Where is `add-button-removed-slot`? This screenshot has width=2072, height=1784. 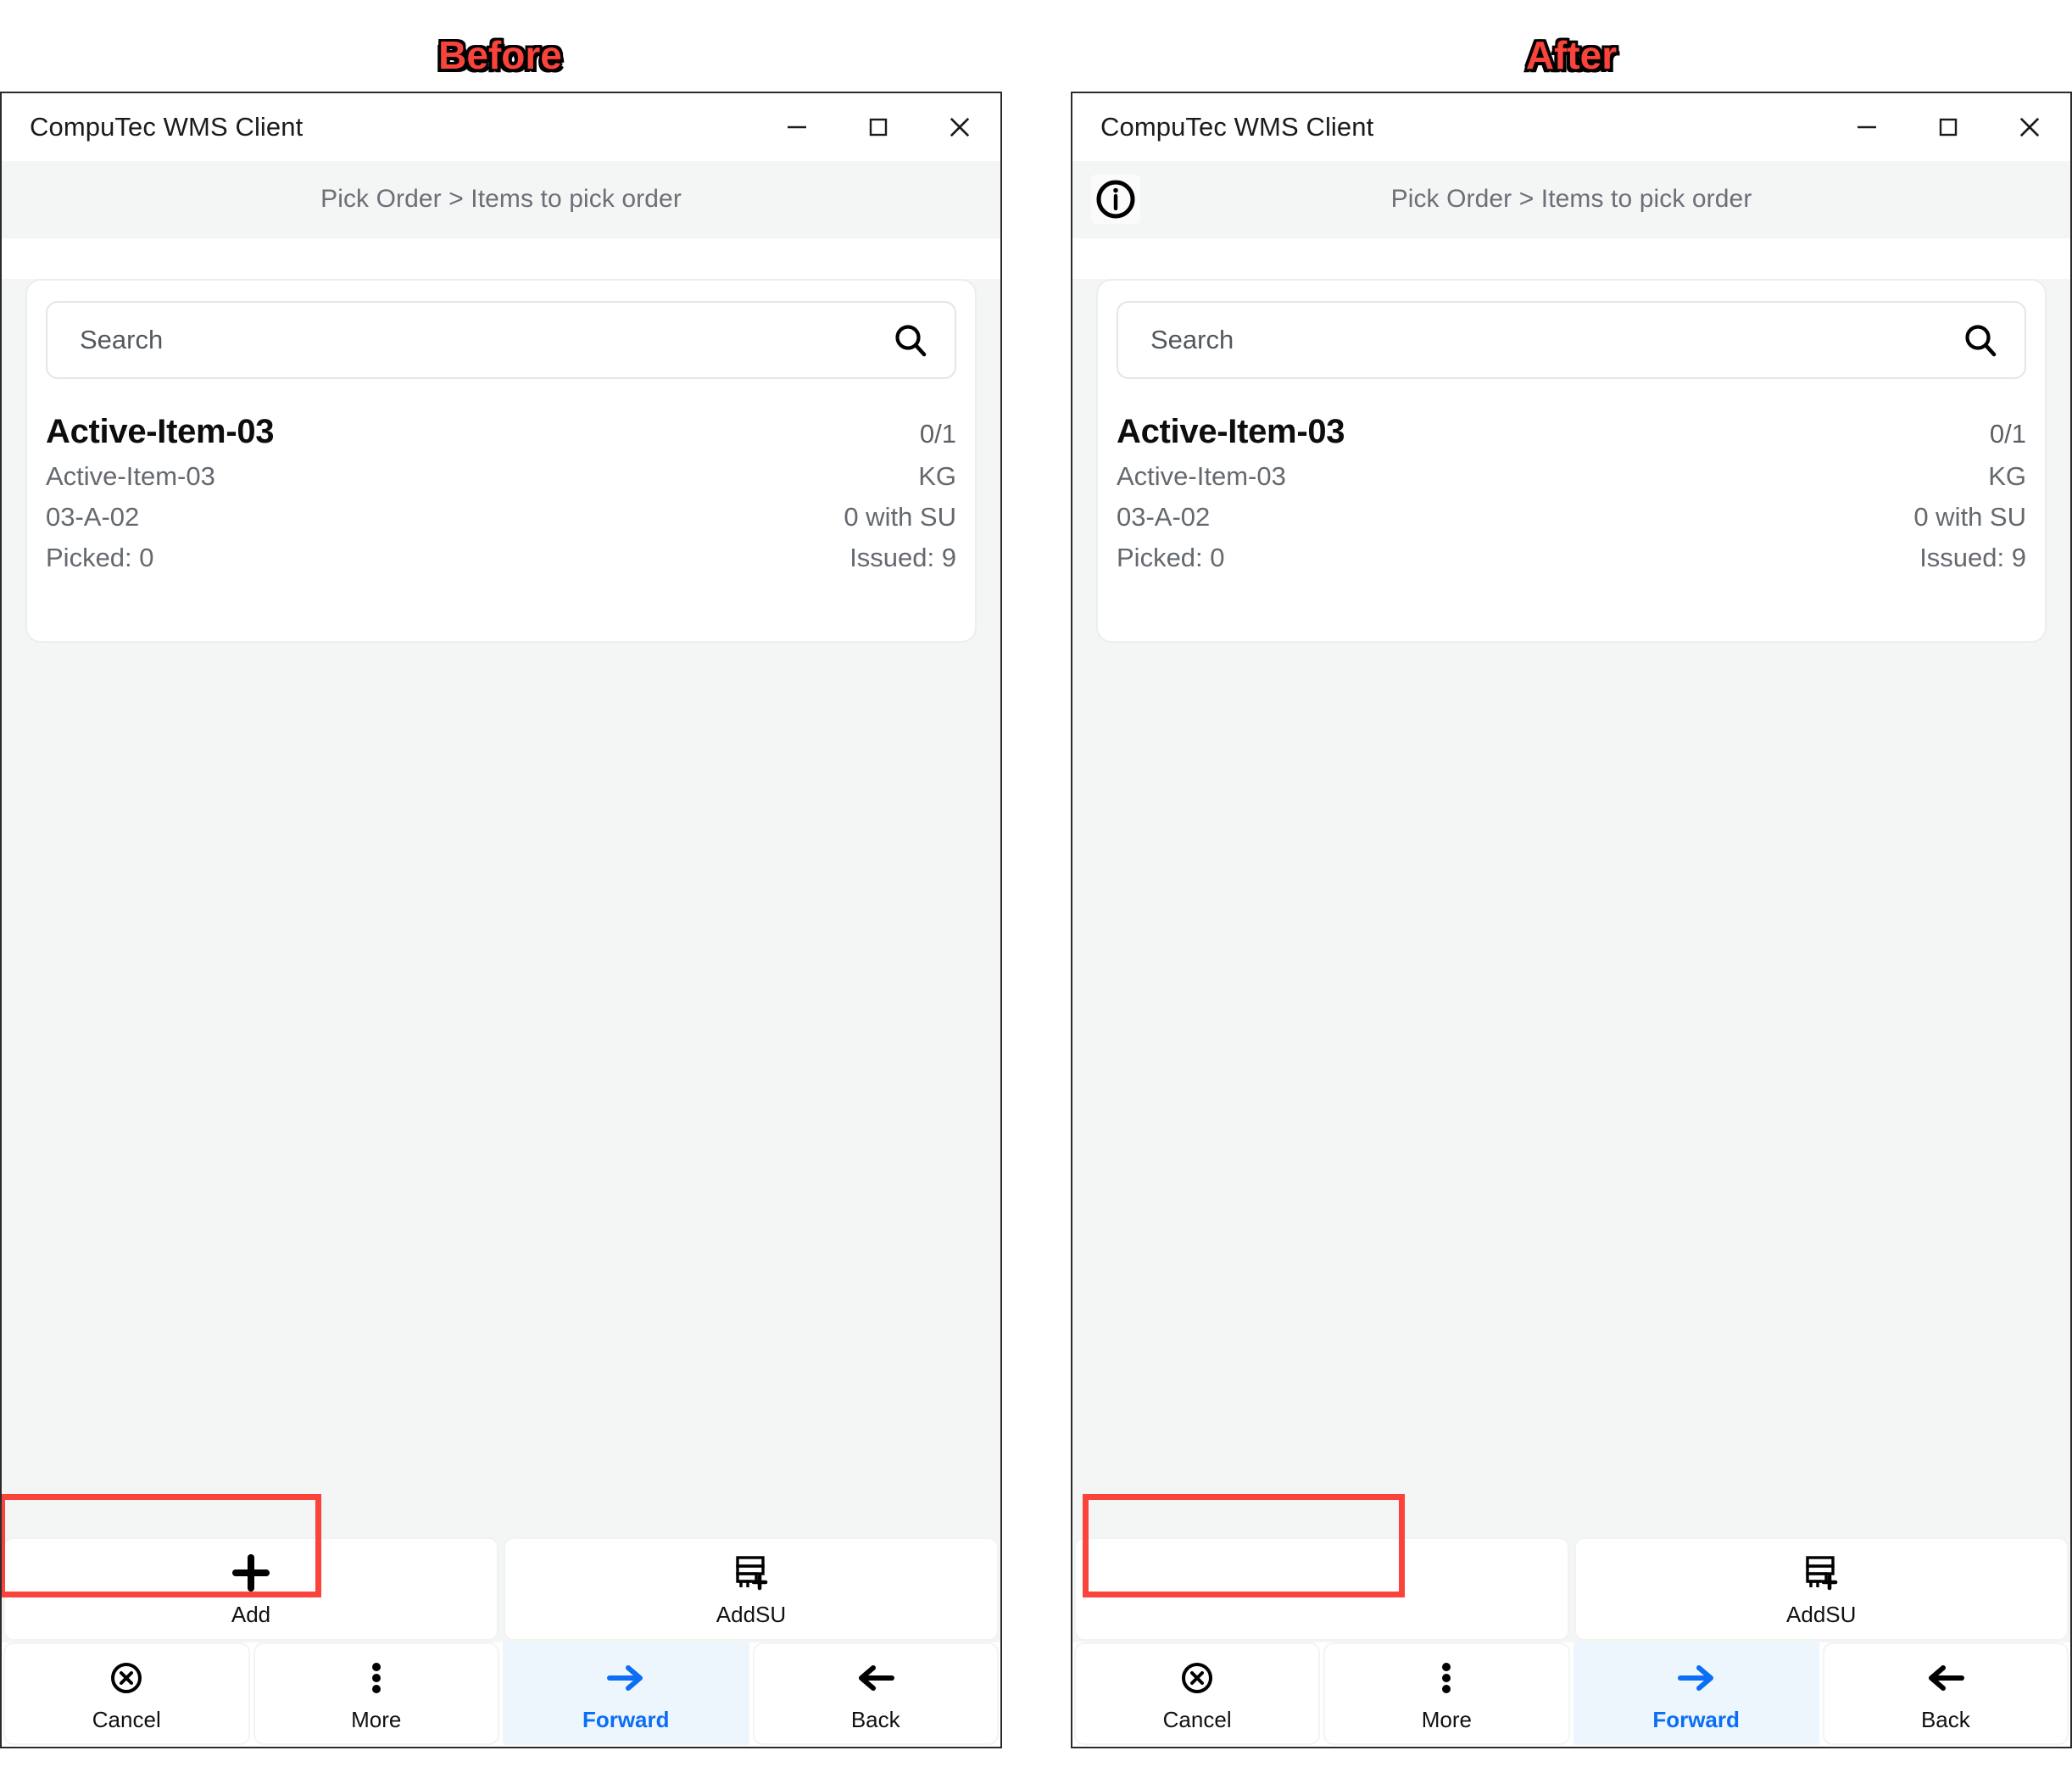
add-button-removed-slot is located at coordinates (1321, 1589).